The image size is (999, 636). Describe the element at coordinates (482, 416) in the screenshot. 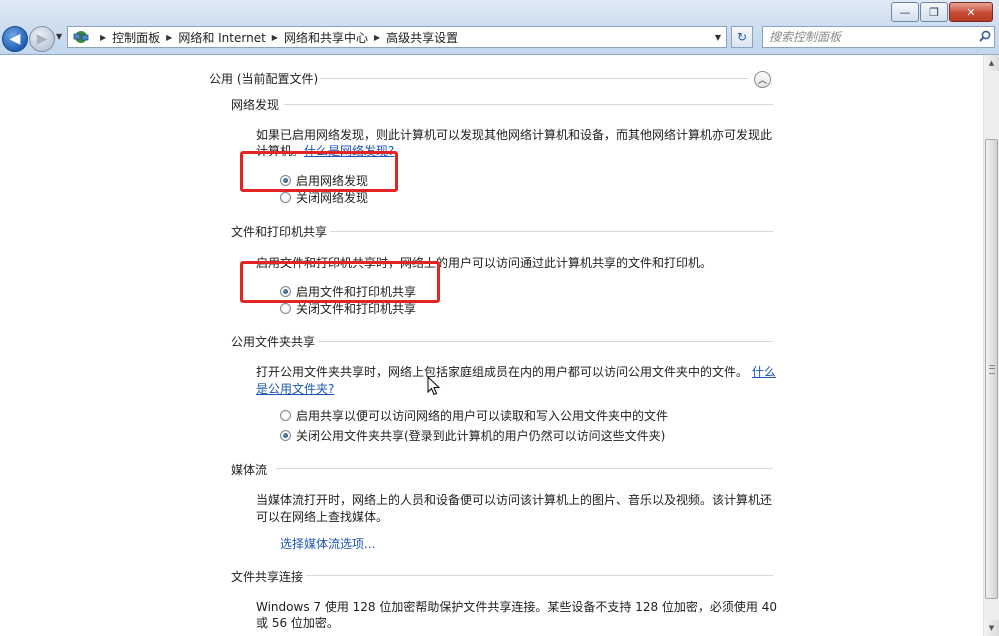

I see `radio-label: 启用共享以便可以访问网络的用户可以读取和写入公用文件夹中的文件` at that location.